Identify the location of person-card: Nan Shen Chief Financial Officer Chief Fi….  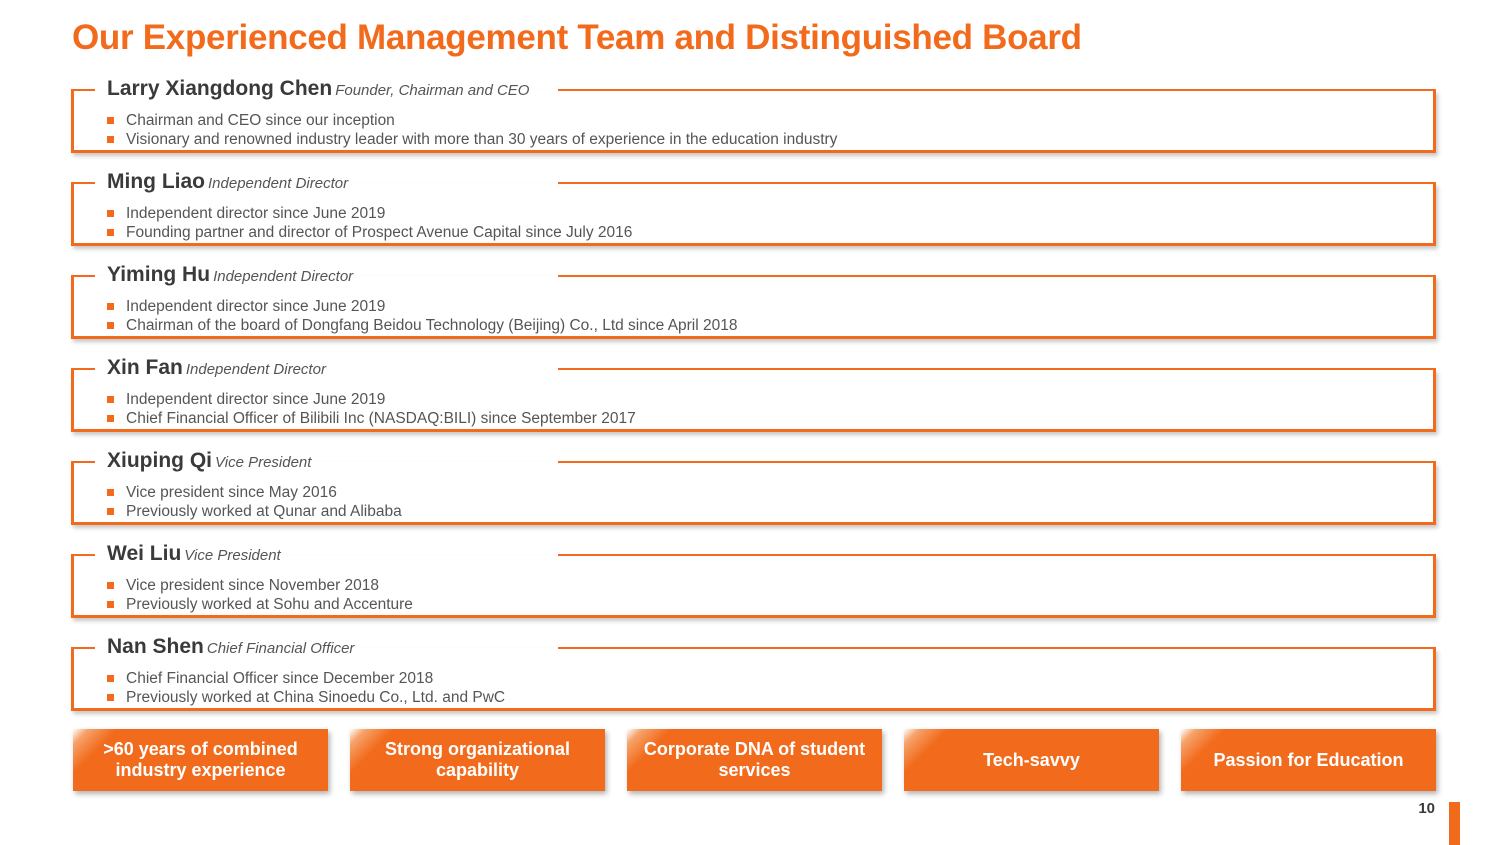
(753, 680).